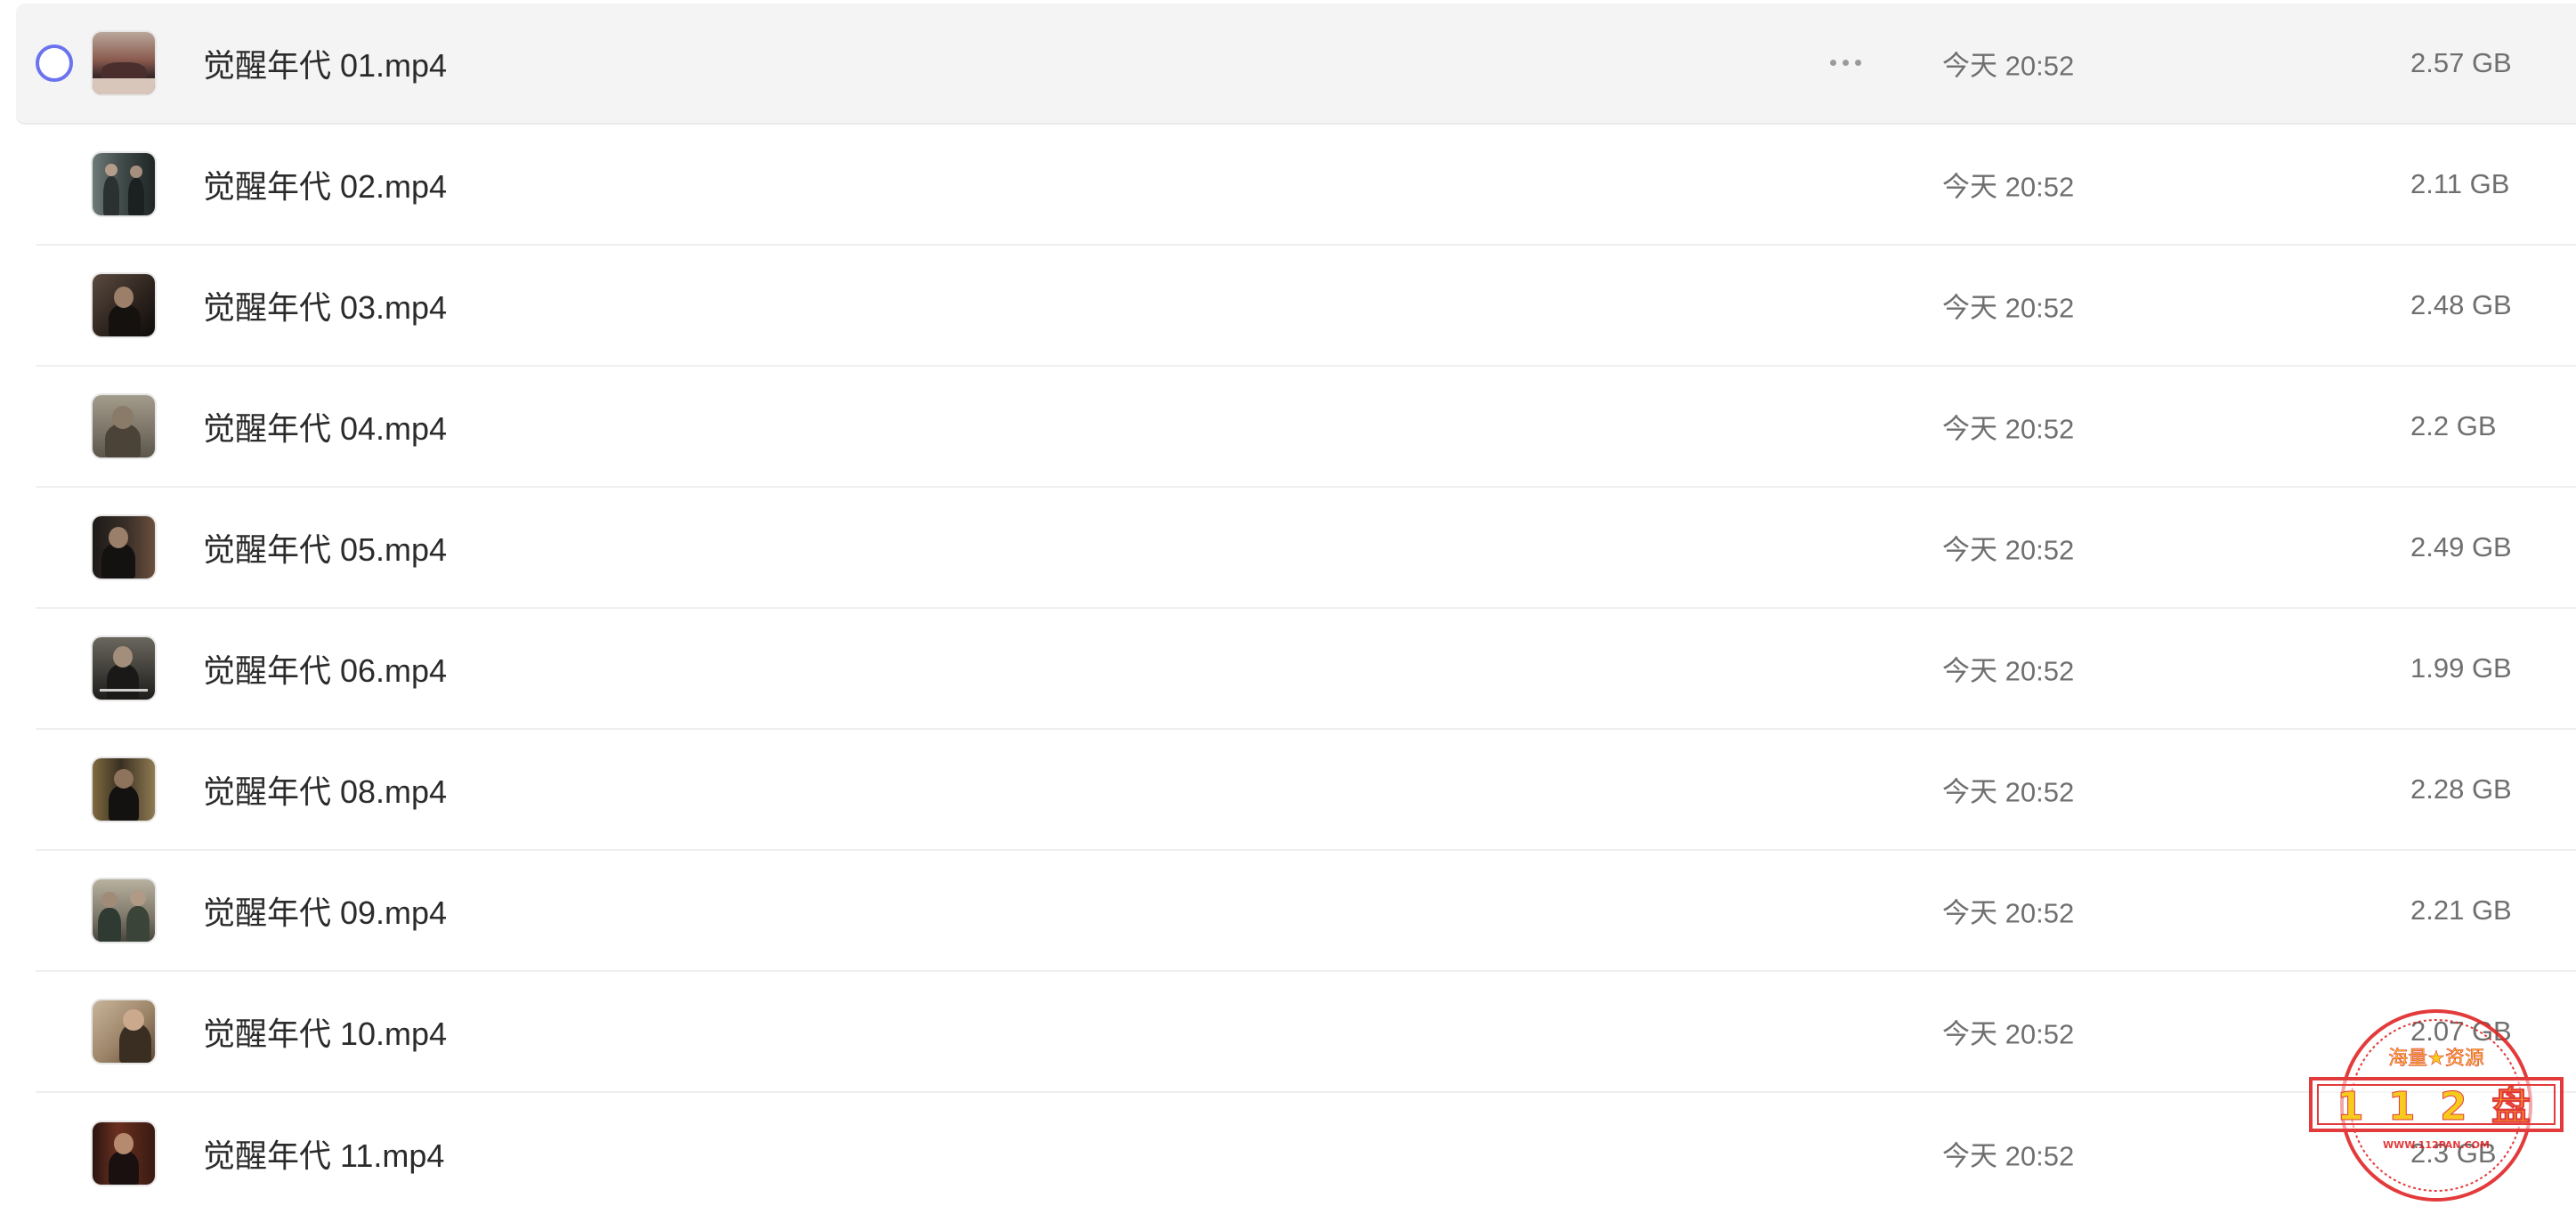  Describe the element at coordinates (1306, 791) in the screenshot. I see `file-row: 觉醒年代 08.mp4 今天 20:52 2.28 GB` at that location.